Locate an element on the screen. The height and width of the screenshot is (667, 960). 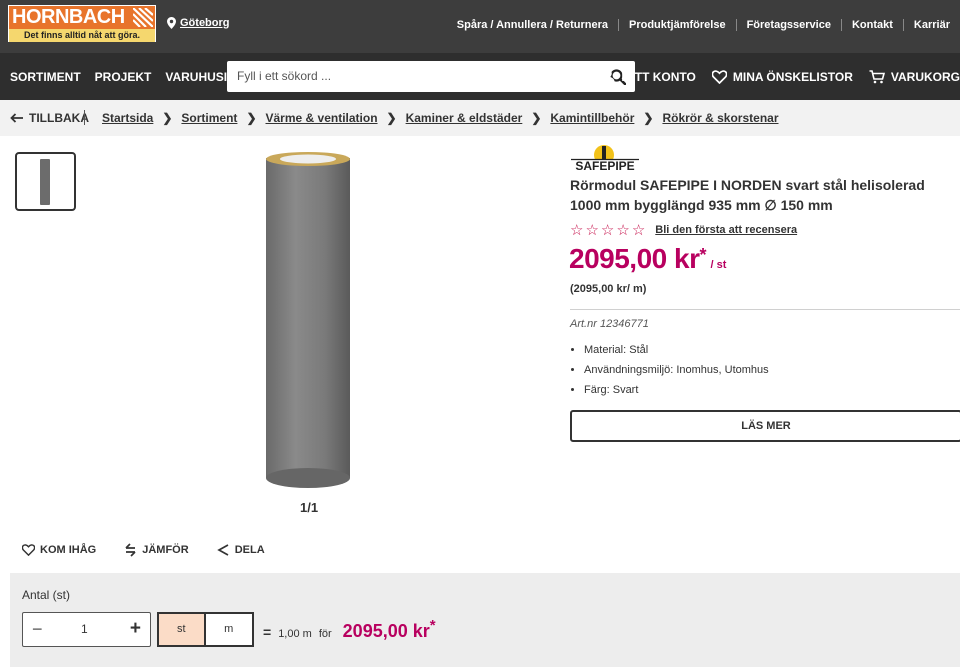
link-career: Karriär is located at coordinates (931, 25).